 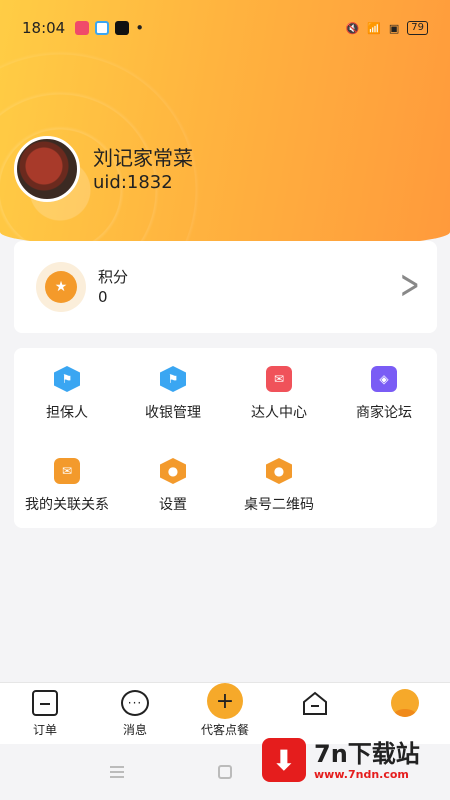 What do you see at coordinates (279, 505) in the screenshot?
I see `menu-item-label: 桌号二维码` at bounding box center [279, 505].